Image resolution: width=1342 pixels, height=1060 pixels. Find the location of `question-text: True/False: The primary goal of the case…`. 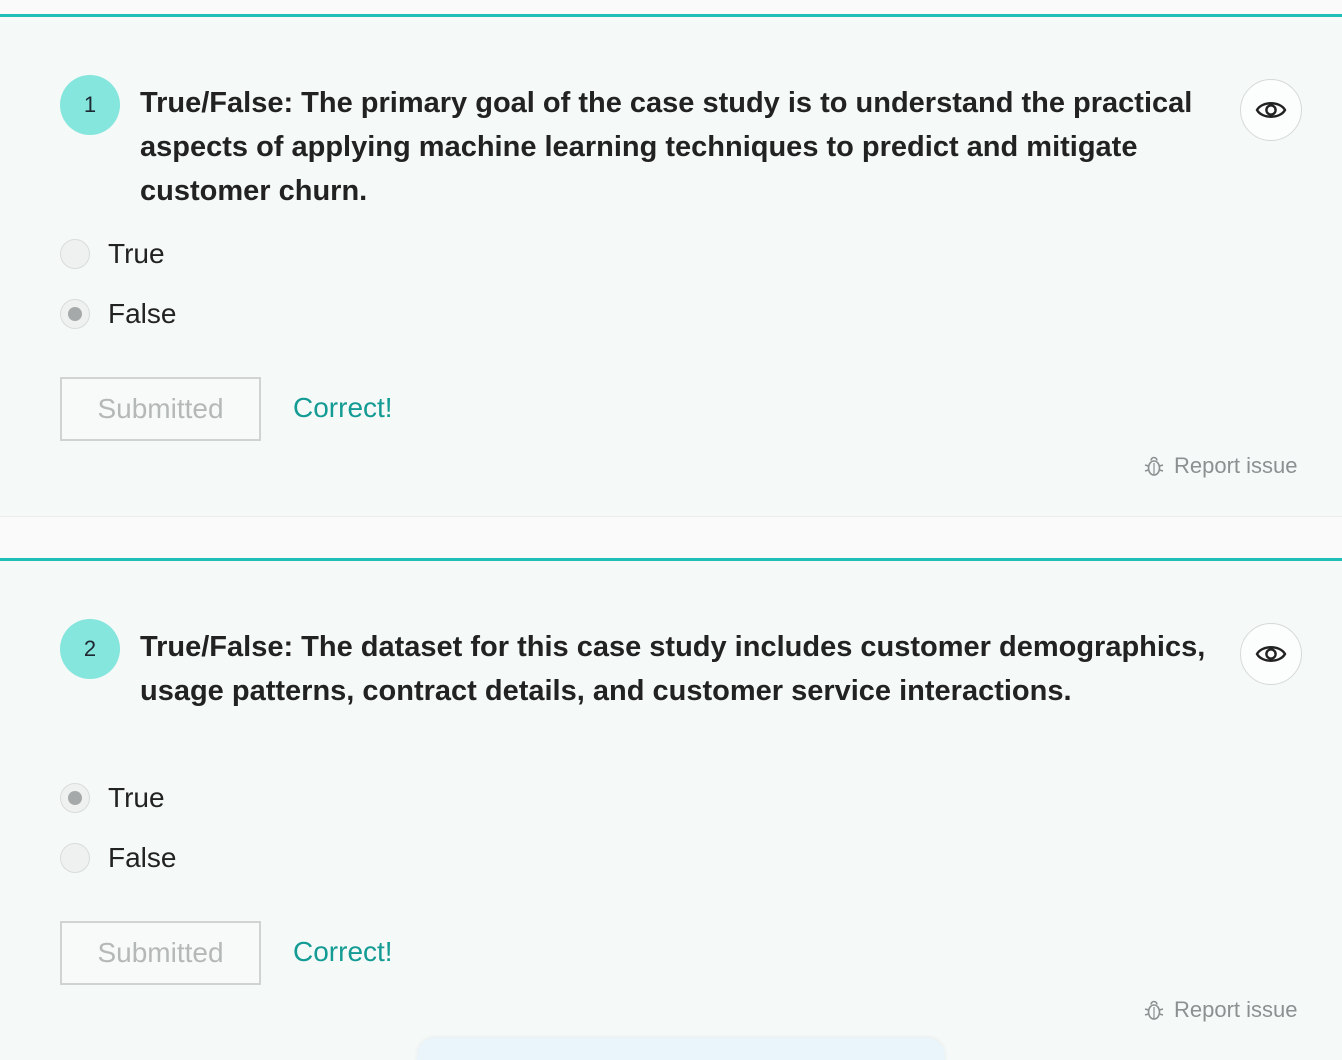

question-text: True/False: The primary goal of the case… is located at coordinates (666, 147).